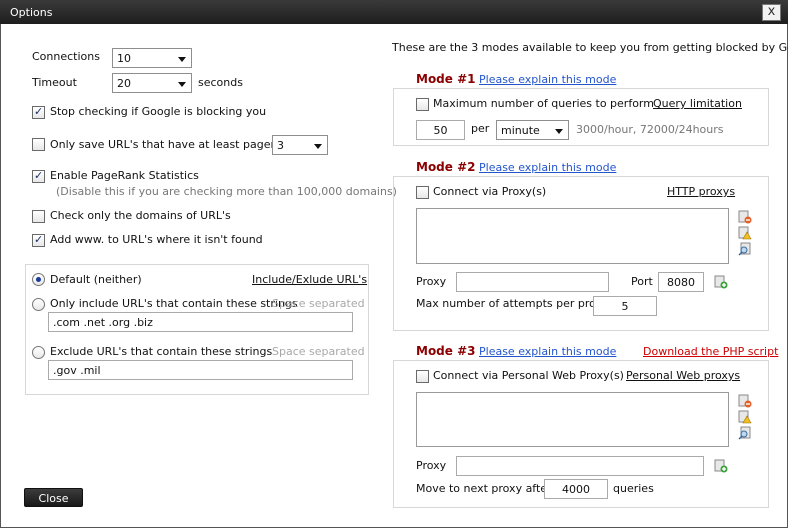 This screenshot has width=788, height=528. Describe the element at coordinates (300, 145) in the screenshot. I see `pagerank-select: 3` at that location.